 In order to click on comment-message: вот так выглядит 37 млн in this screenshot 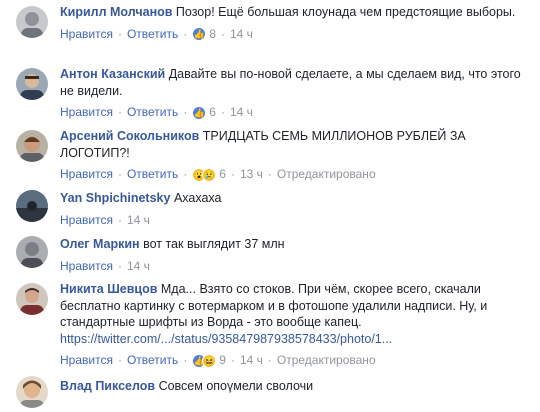, I will do `click(214, 244)`.